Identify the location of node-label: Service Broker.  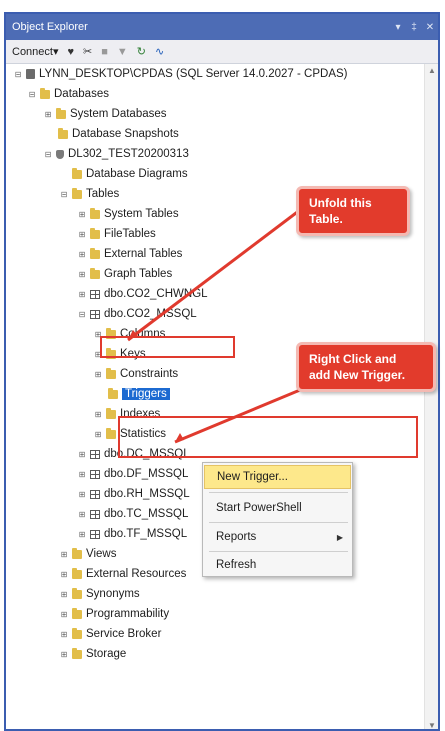
(124, 634).